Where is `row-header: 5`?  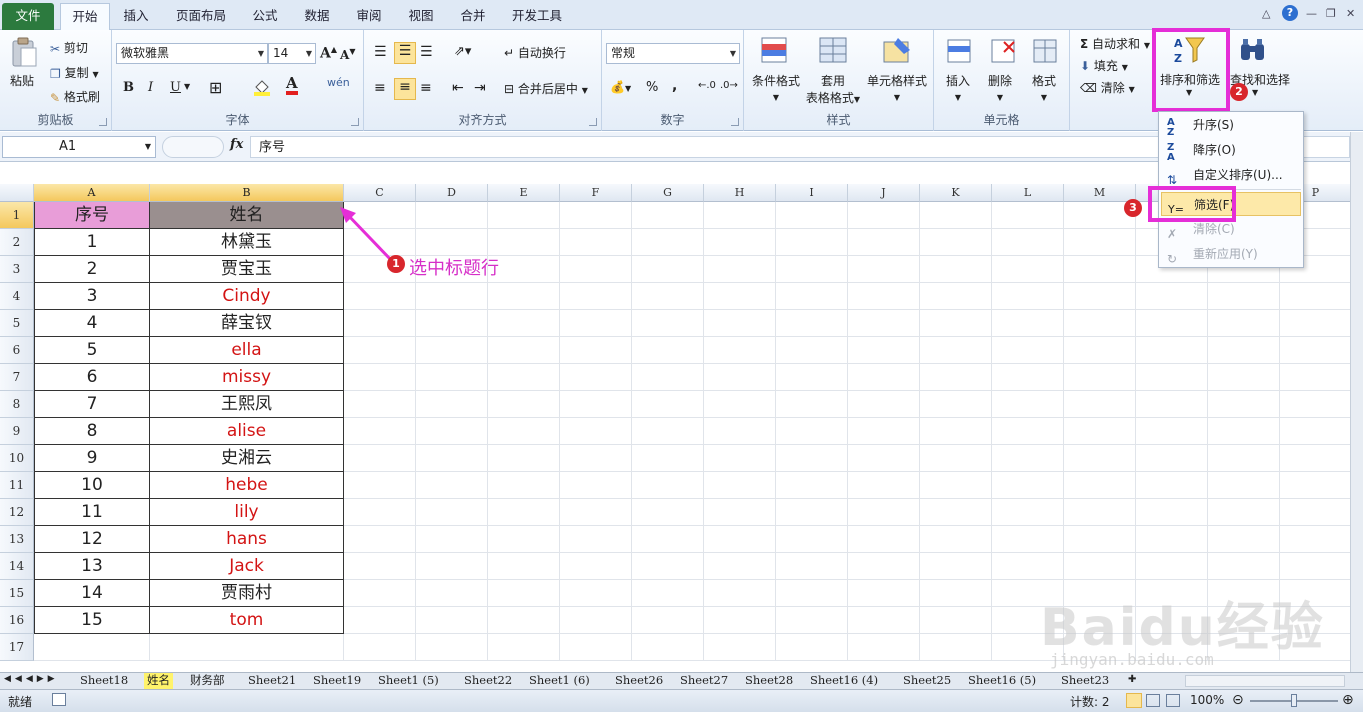 row-header: 5 is located at coordinates (17, 323).